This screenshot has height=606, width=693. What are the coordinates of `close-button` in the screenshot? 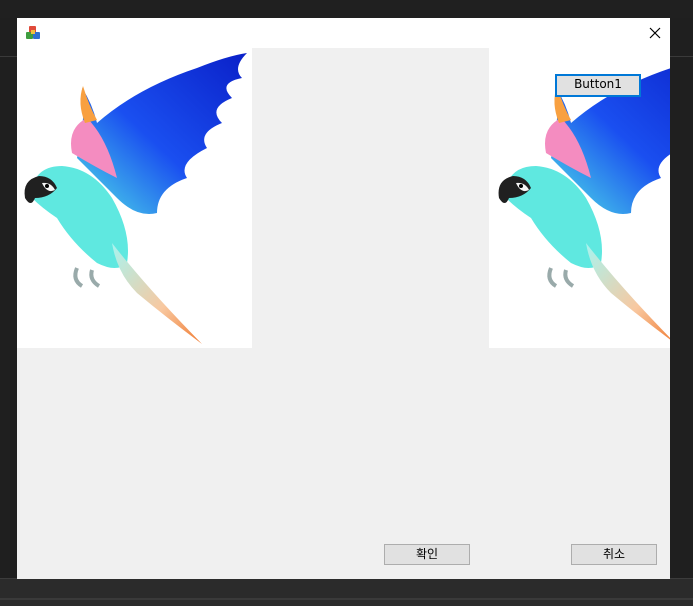 It's located at (655, 33).